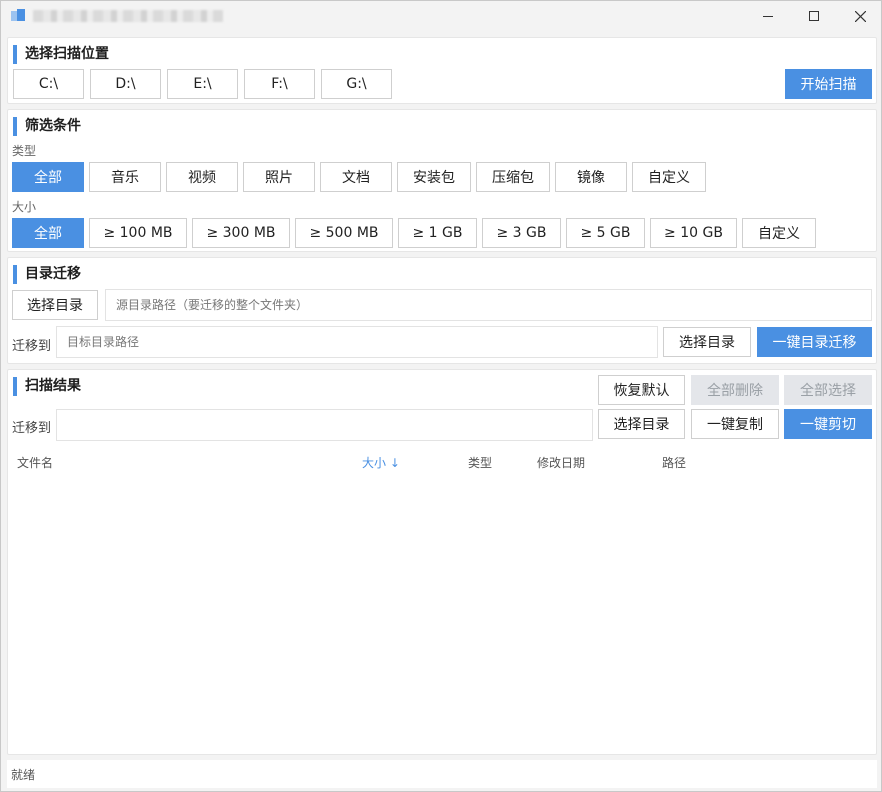 The height and width of the screenshot is (792, 882). Describe the element at coordinates (24, 207) in the screenshot. I see `size-label: 大小` at that location.